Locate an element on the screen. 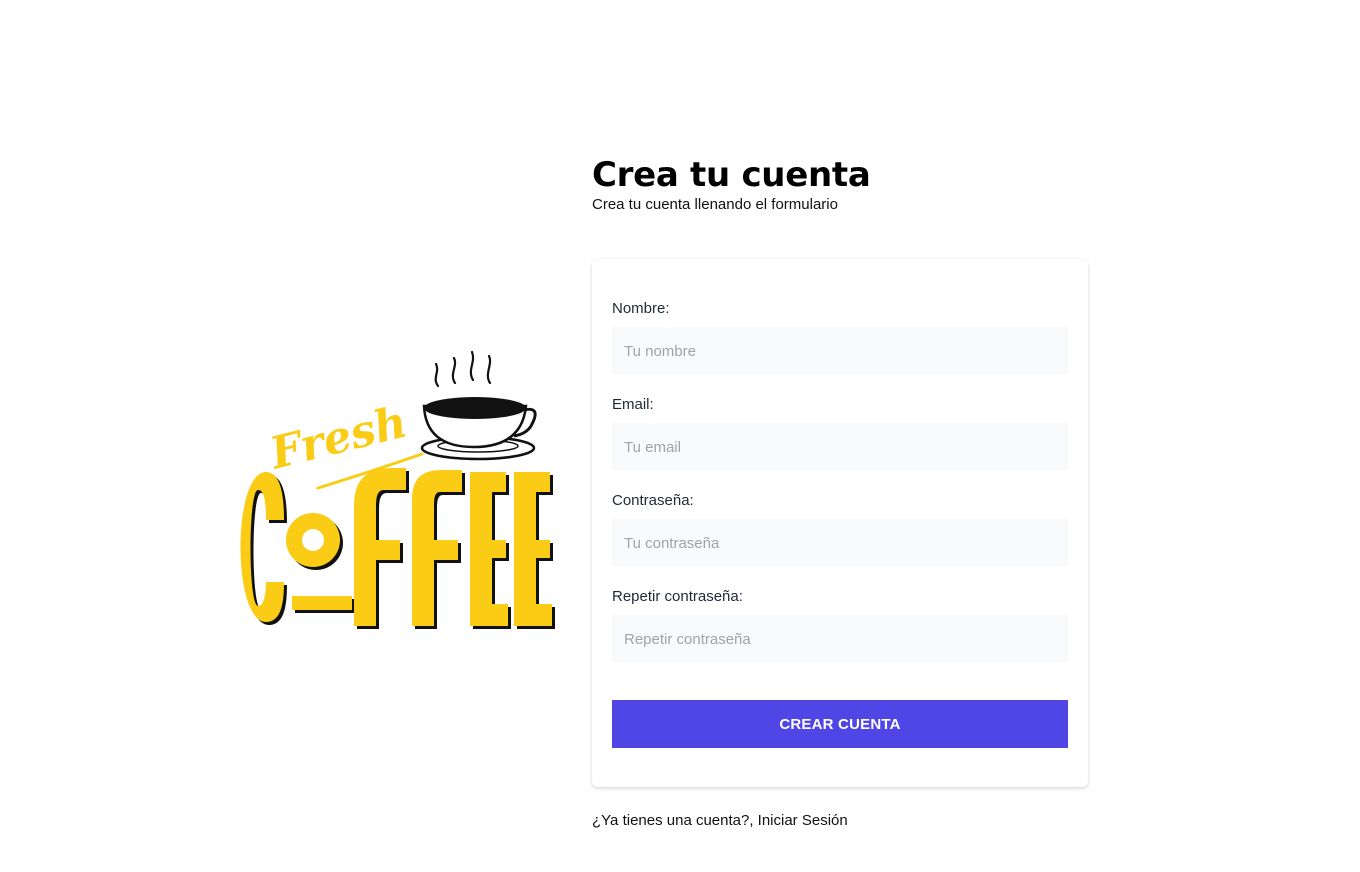 This screenshot has width=1360, height=872. page-subtitle: Crea tu cuenta llenando el formulario is located at coordinates (715, 204).